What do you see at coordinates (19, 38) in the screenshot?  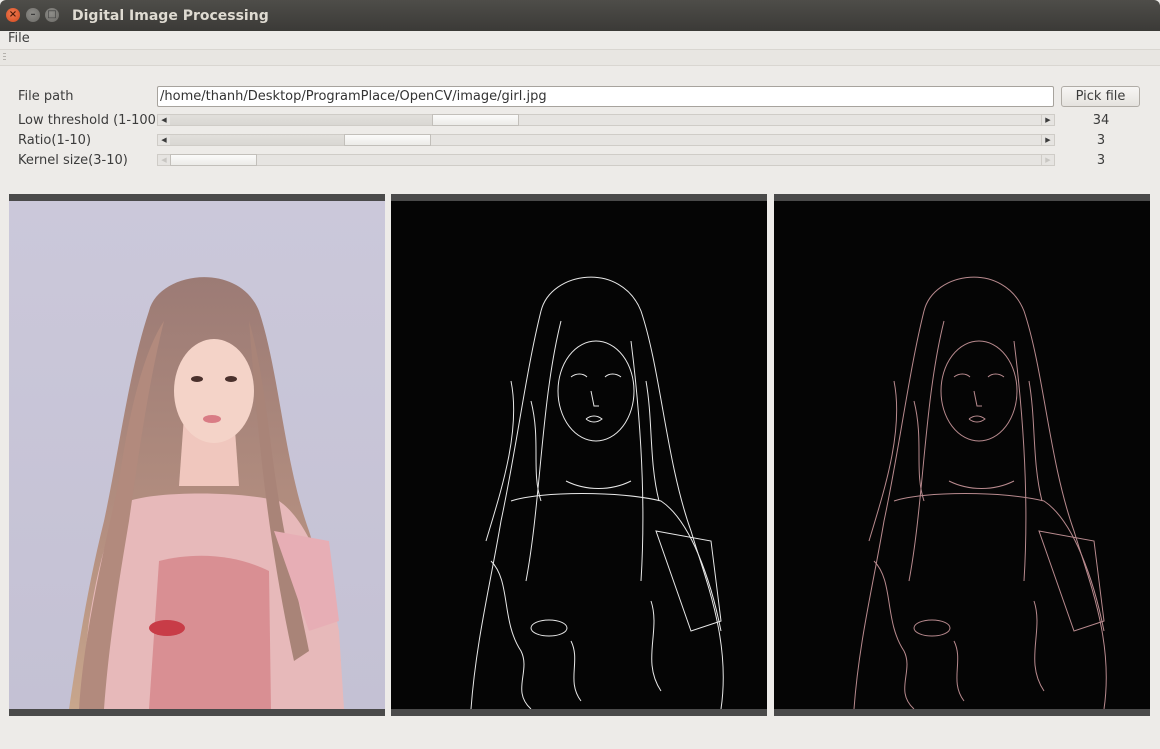 I see `menu-file: File` at bounding box center [19, 38].